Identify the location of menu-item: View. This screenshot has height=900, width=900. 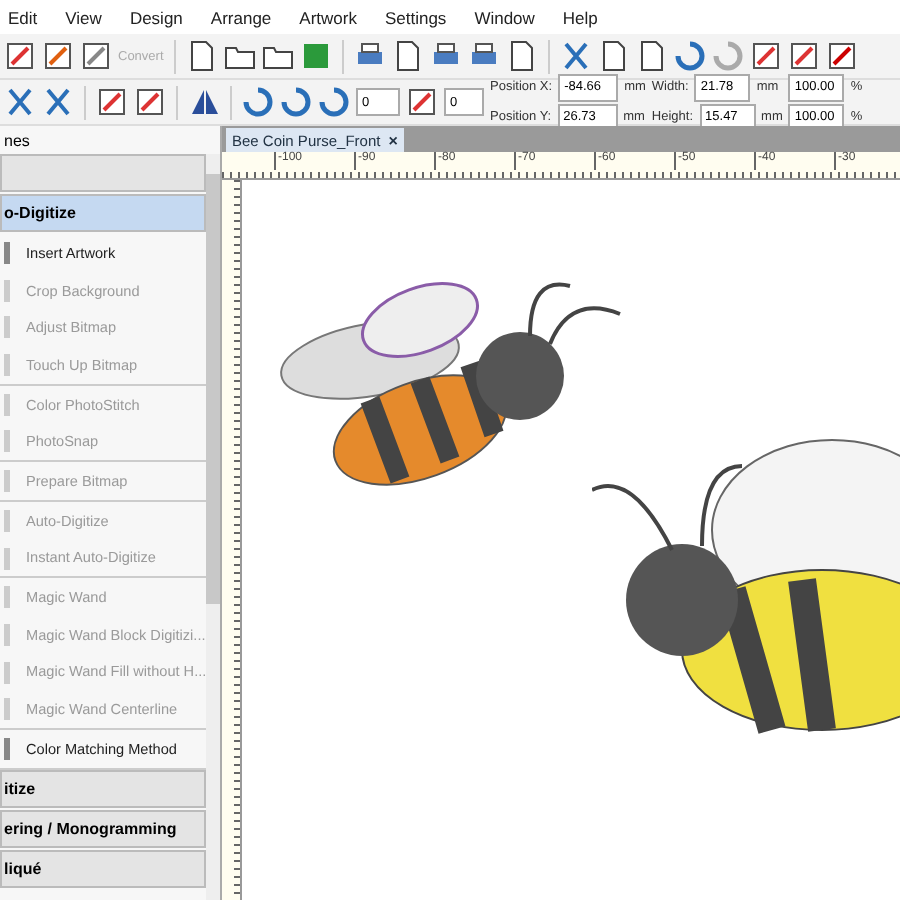
(83, 17).